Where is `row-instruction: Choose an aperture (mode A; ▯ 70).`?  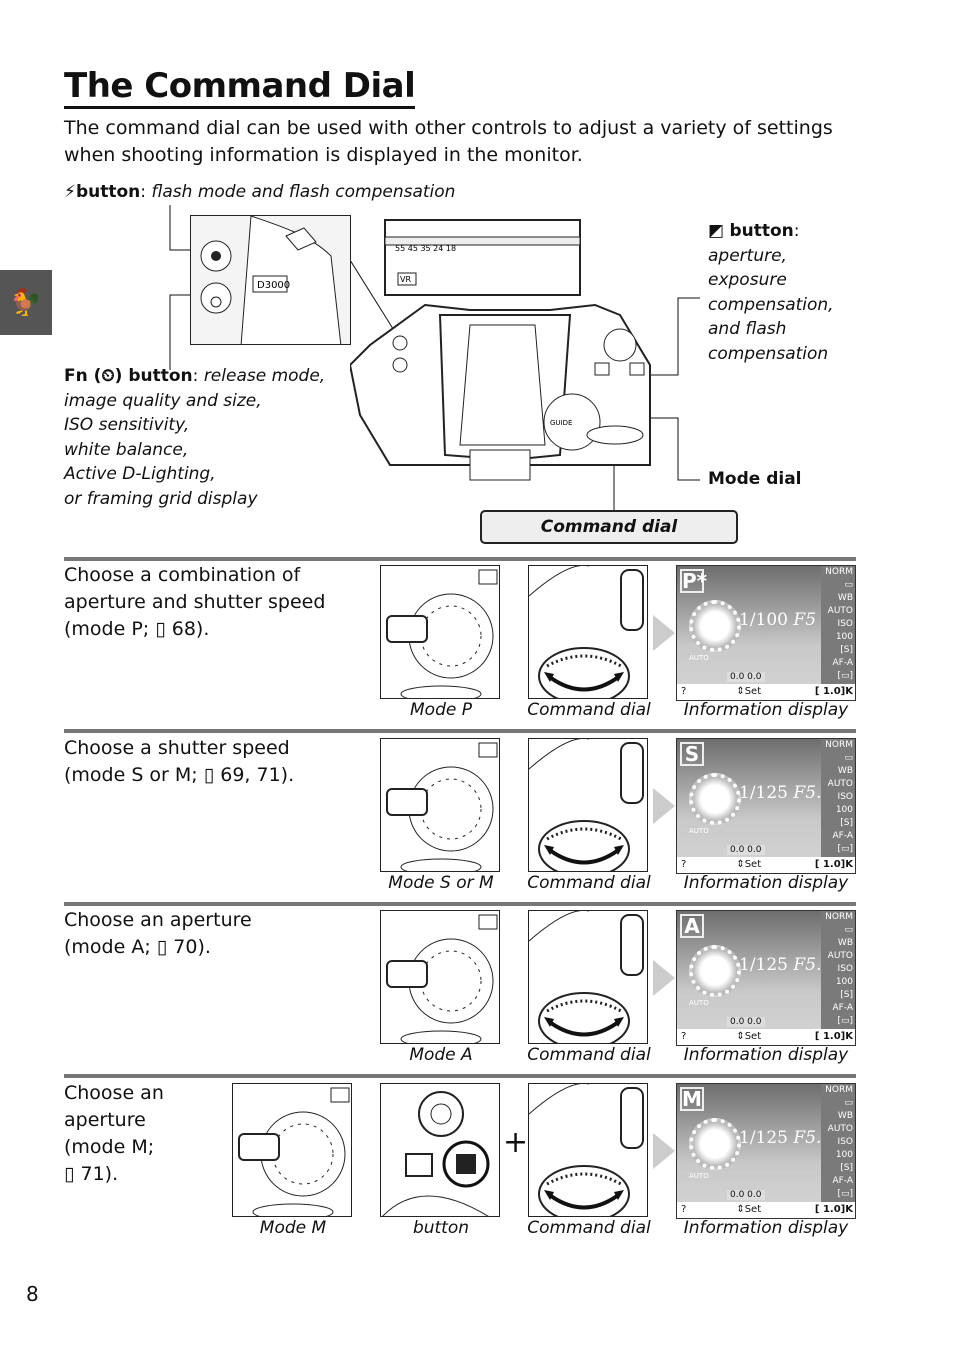
row-instruction: Choose an aperture (mode A; ▯ 70). is located at coordinates (158, 933).